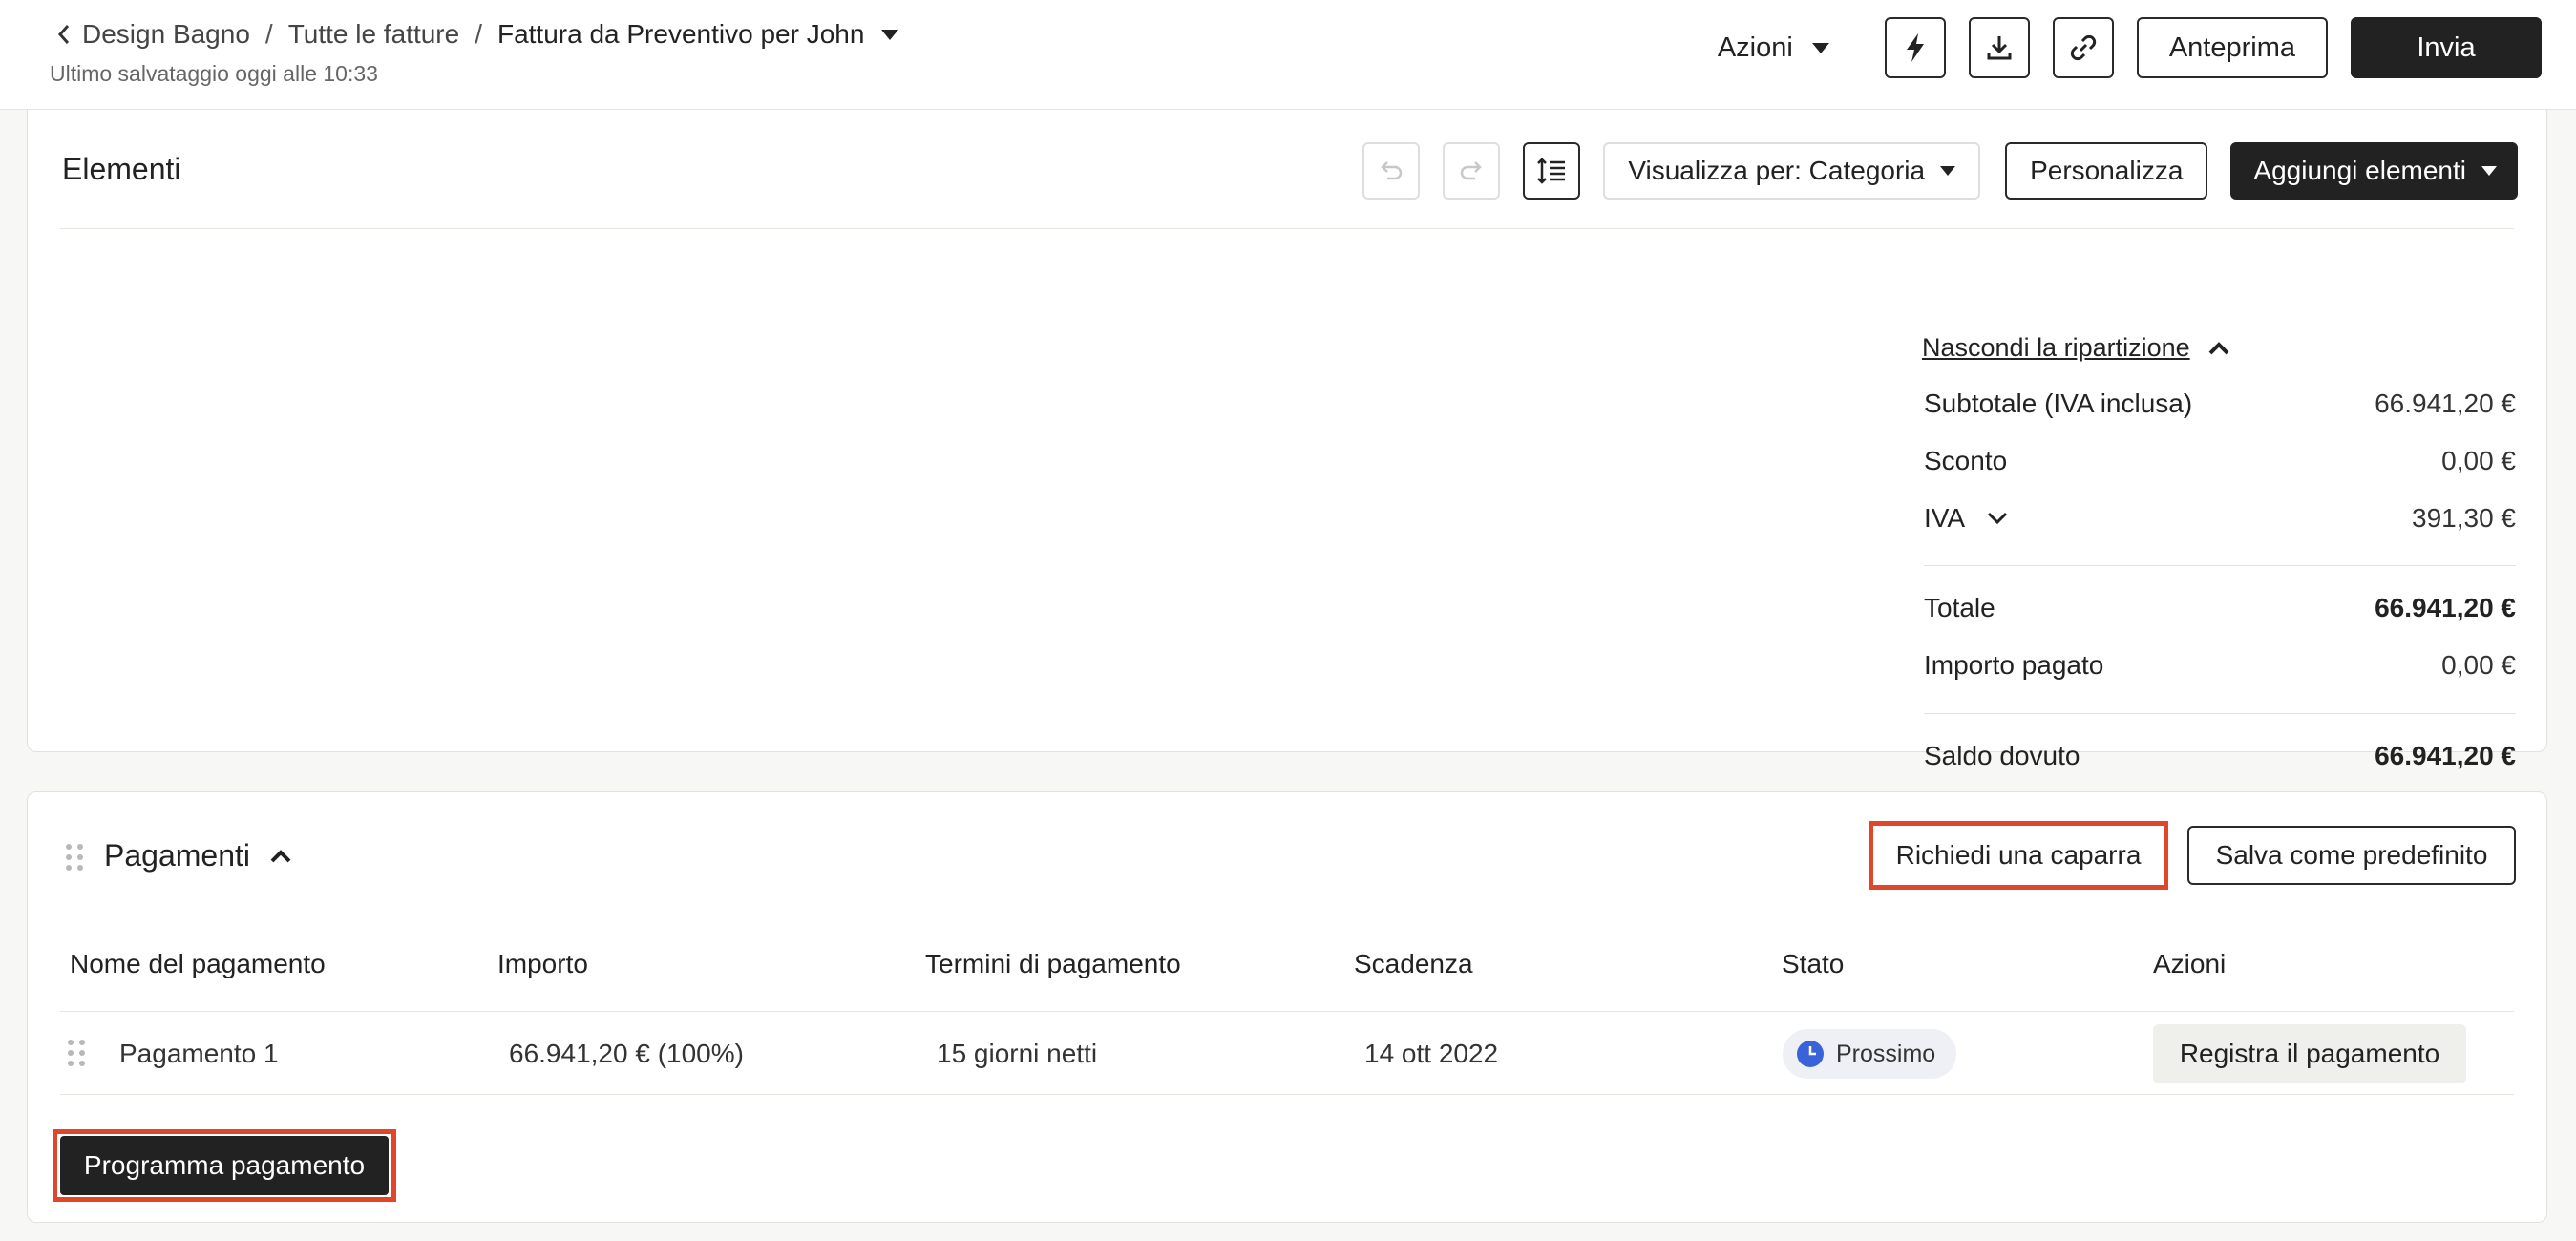 The width and height of the screenshot is (2576, 1241). I want to click on chevron-down-icon, so click(1998, 518).